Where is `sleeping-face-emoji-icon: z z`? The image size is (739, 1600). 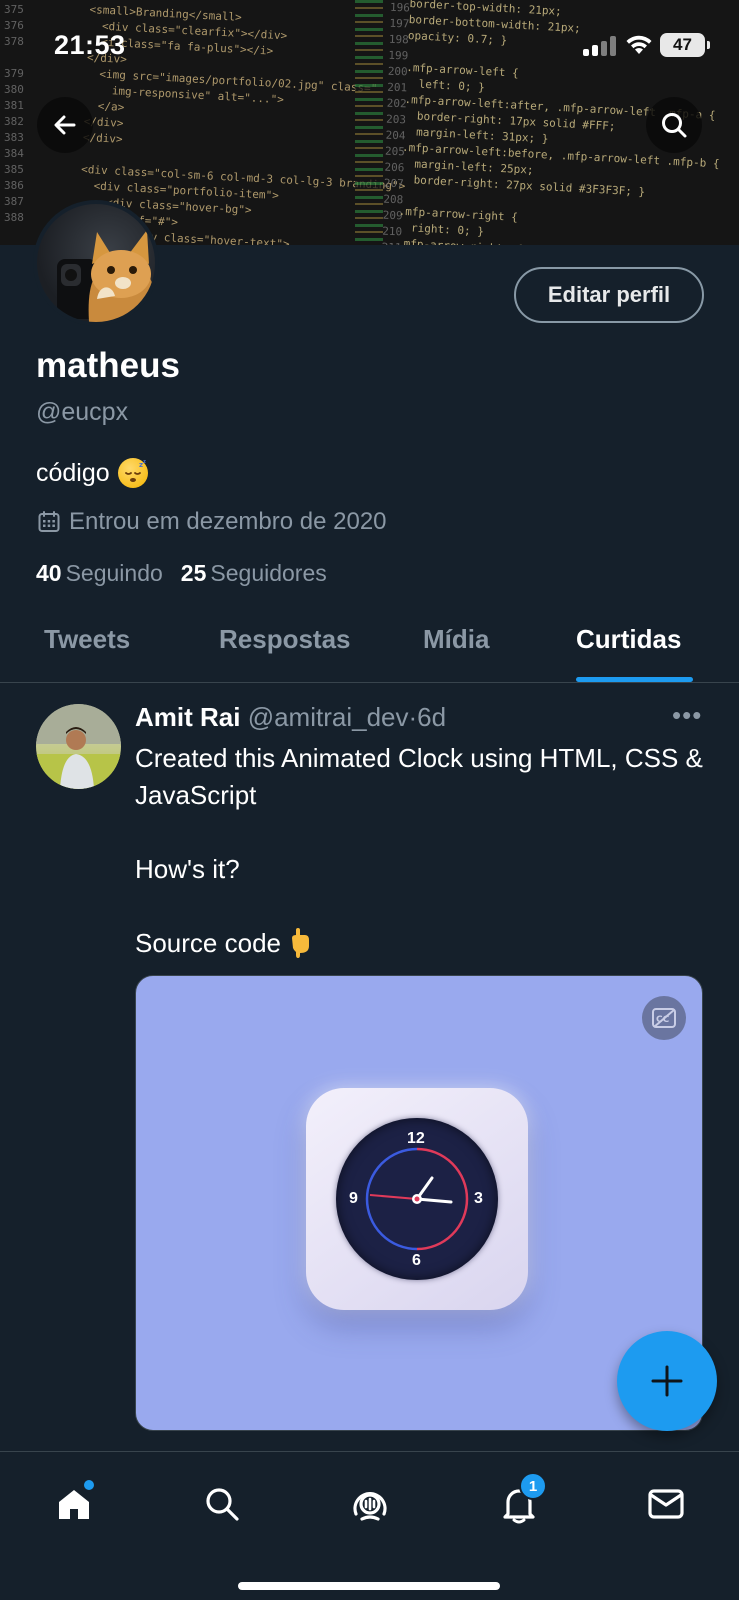
sleeping-face-emoji-icon: z z is located at coordinates (132, 473).